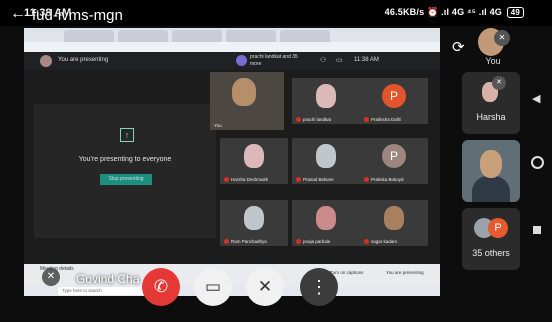 This screenshot has height=322, width=552. Describe the element at coordinates (161, 287) in the screenshot. I see `end-call-button: ✆` at that location.